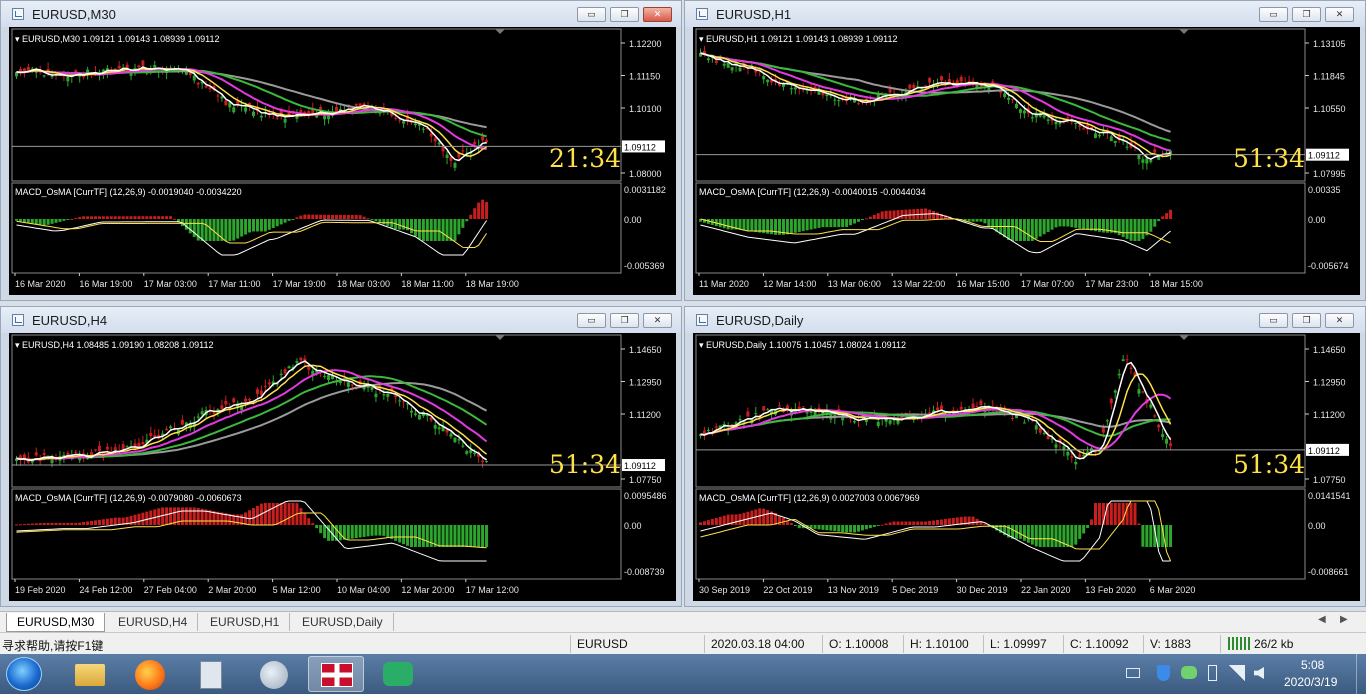 The width and height of the screenshot is (1366, 694). I want to click on window-title: EURUSD,H4, so click(70, 320).